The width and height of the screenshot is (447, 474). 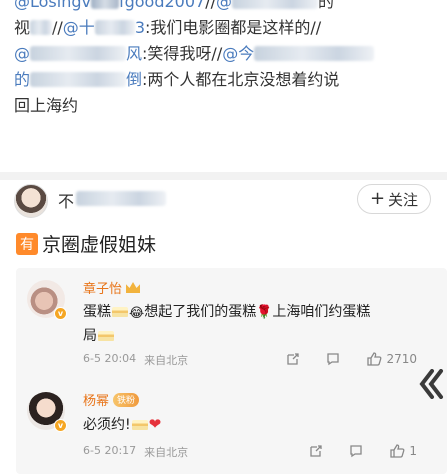 I want to click on mention-link: @今, so click(x=298, y=53).